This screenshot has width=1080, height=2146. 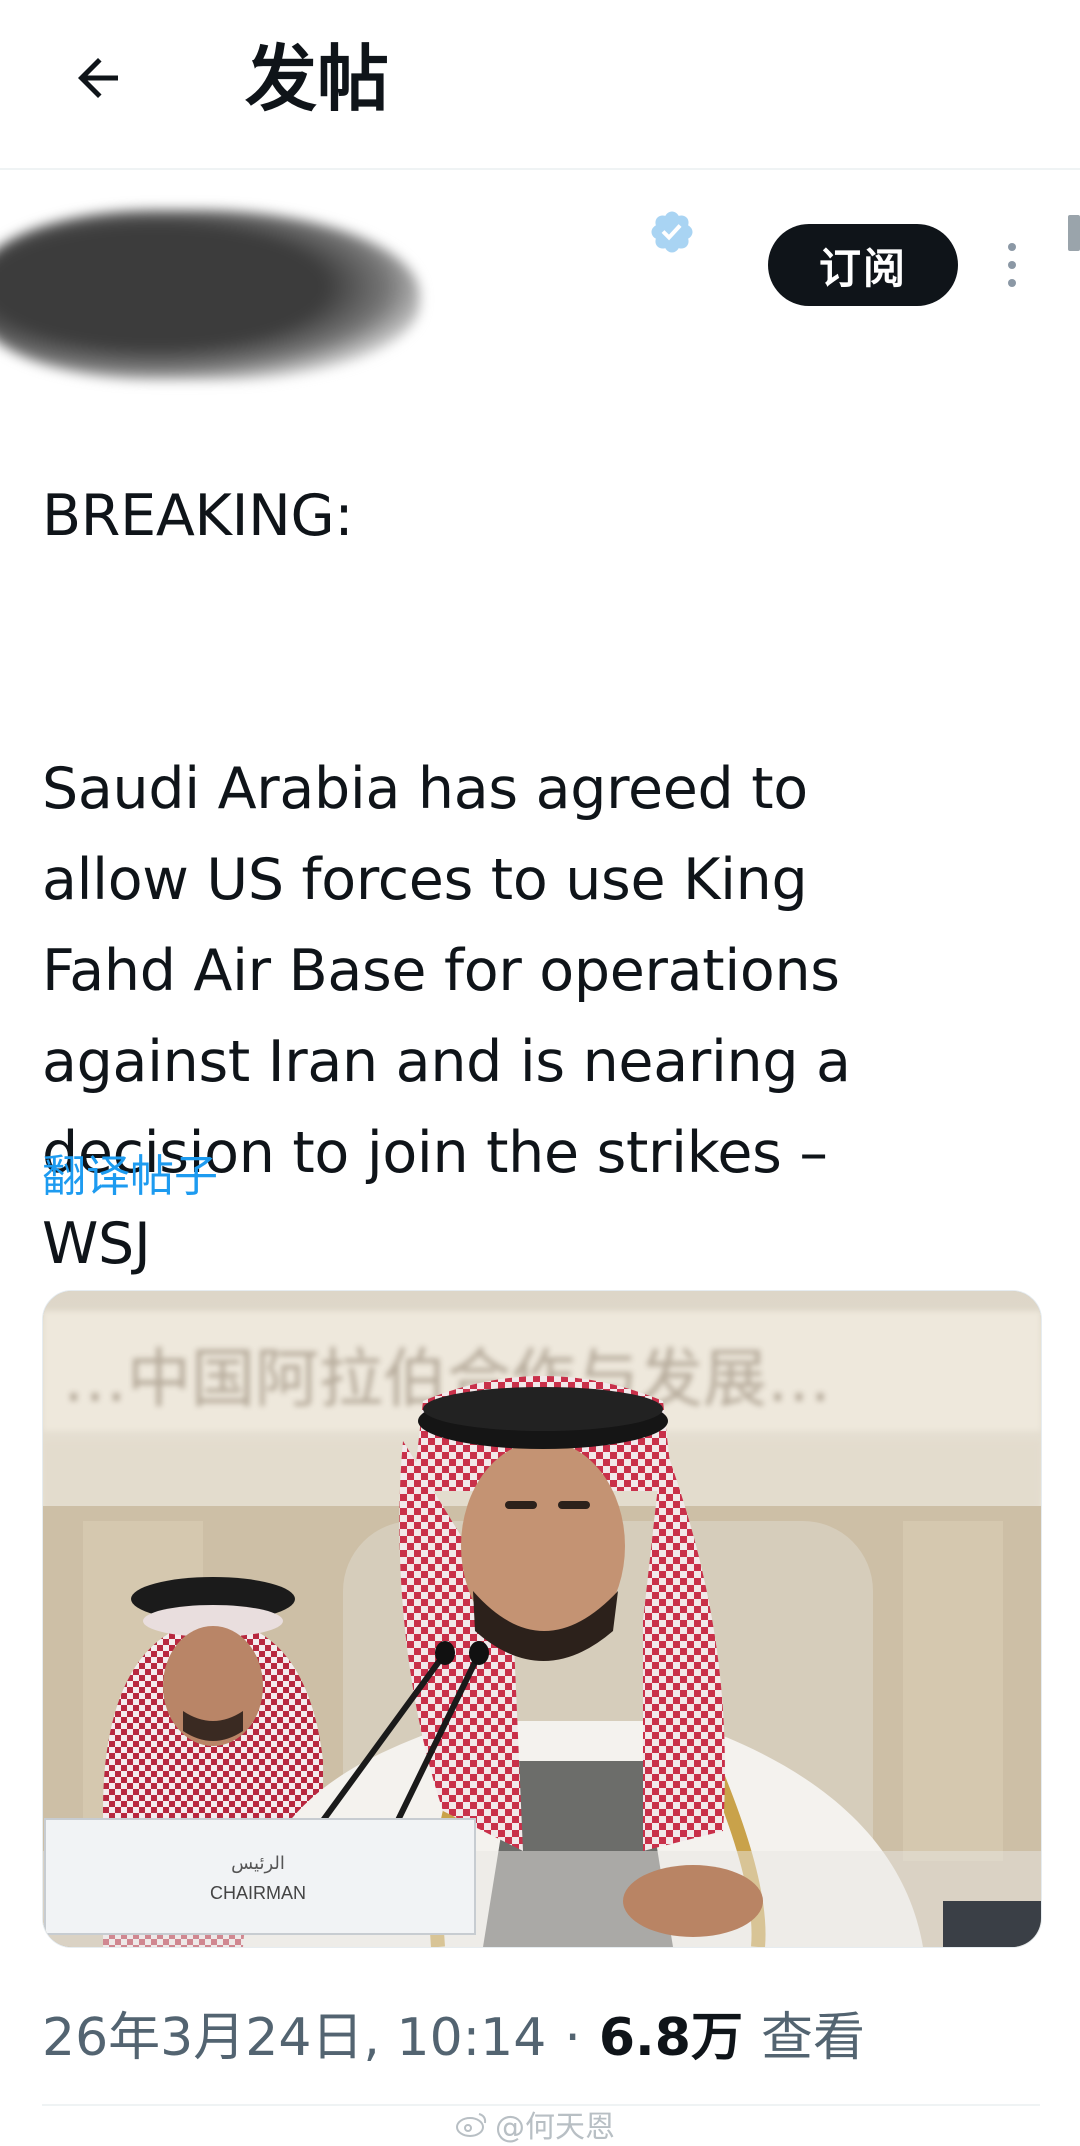 What do you see at coordinates (863, 265) in the screenshot?
I see `subscribe-button: 订阅` at bounding box center [863, 265].